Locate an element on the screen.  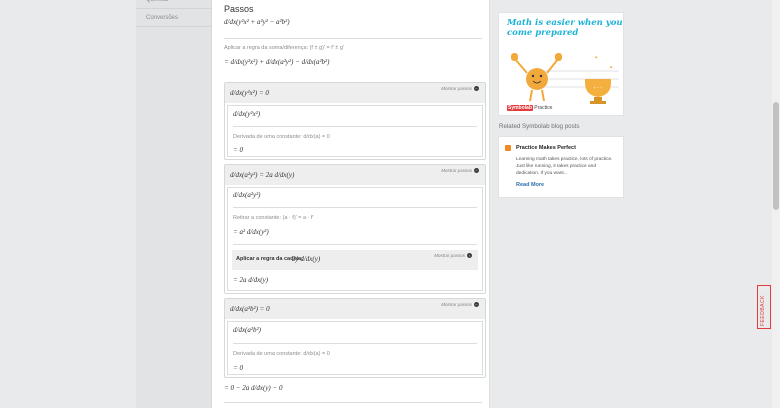
step-box-equation: d/dx(a²y²) = 2a d/dx(y) is located at coordinates (262, 175).